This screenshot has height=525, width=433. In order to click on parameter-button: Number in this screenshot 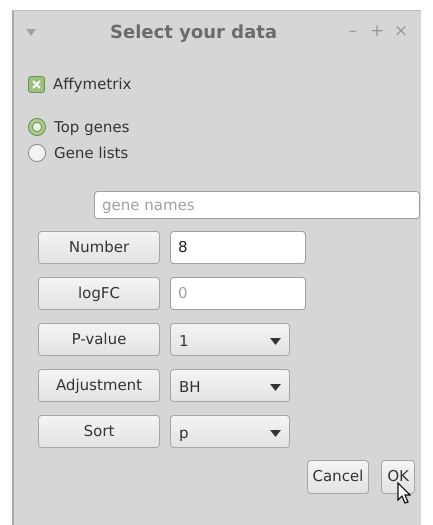, I will do `click(99, 247)`.